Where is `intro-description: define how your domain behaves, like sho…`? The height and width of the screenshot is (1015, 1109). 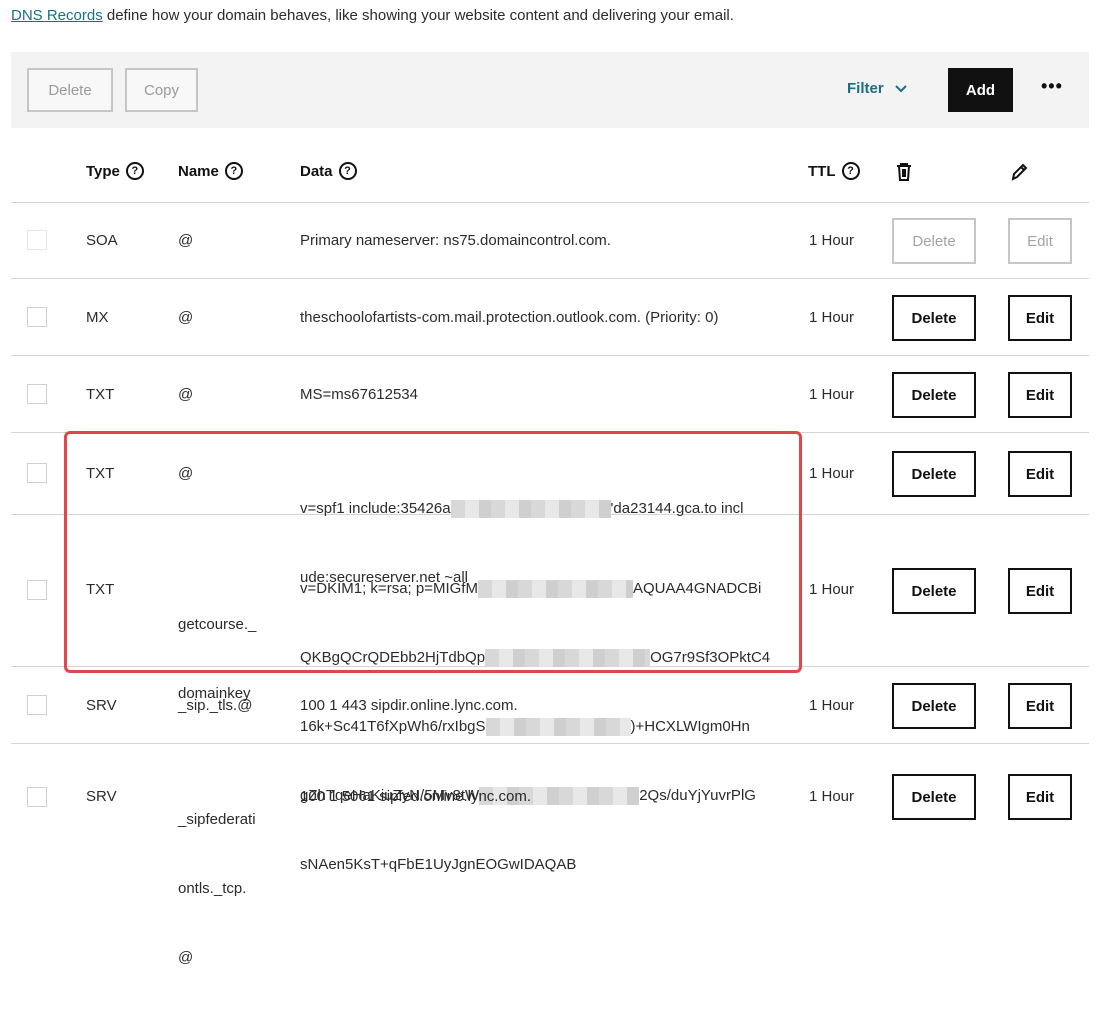 intro-description: define how your domain behaves, like sho… is located at coordinates (418, 15).